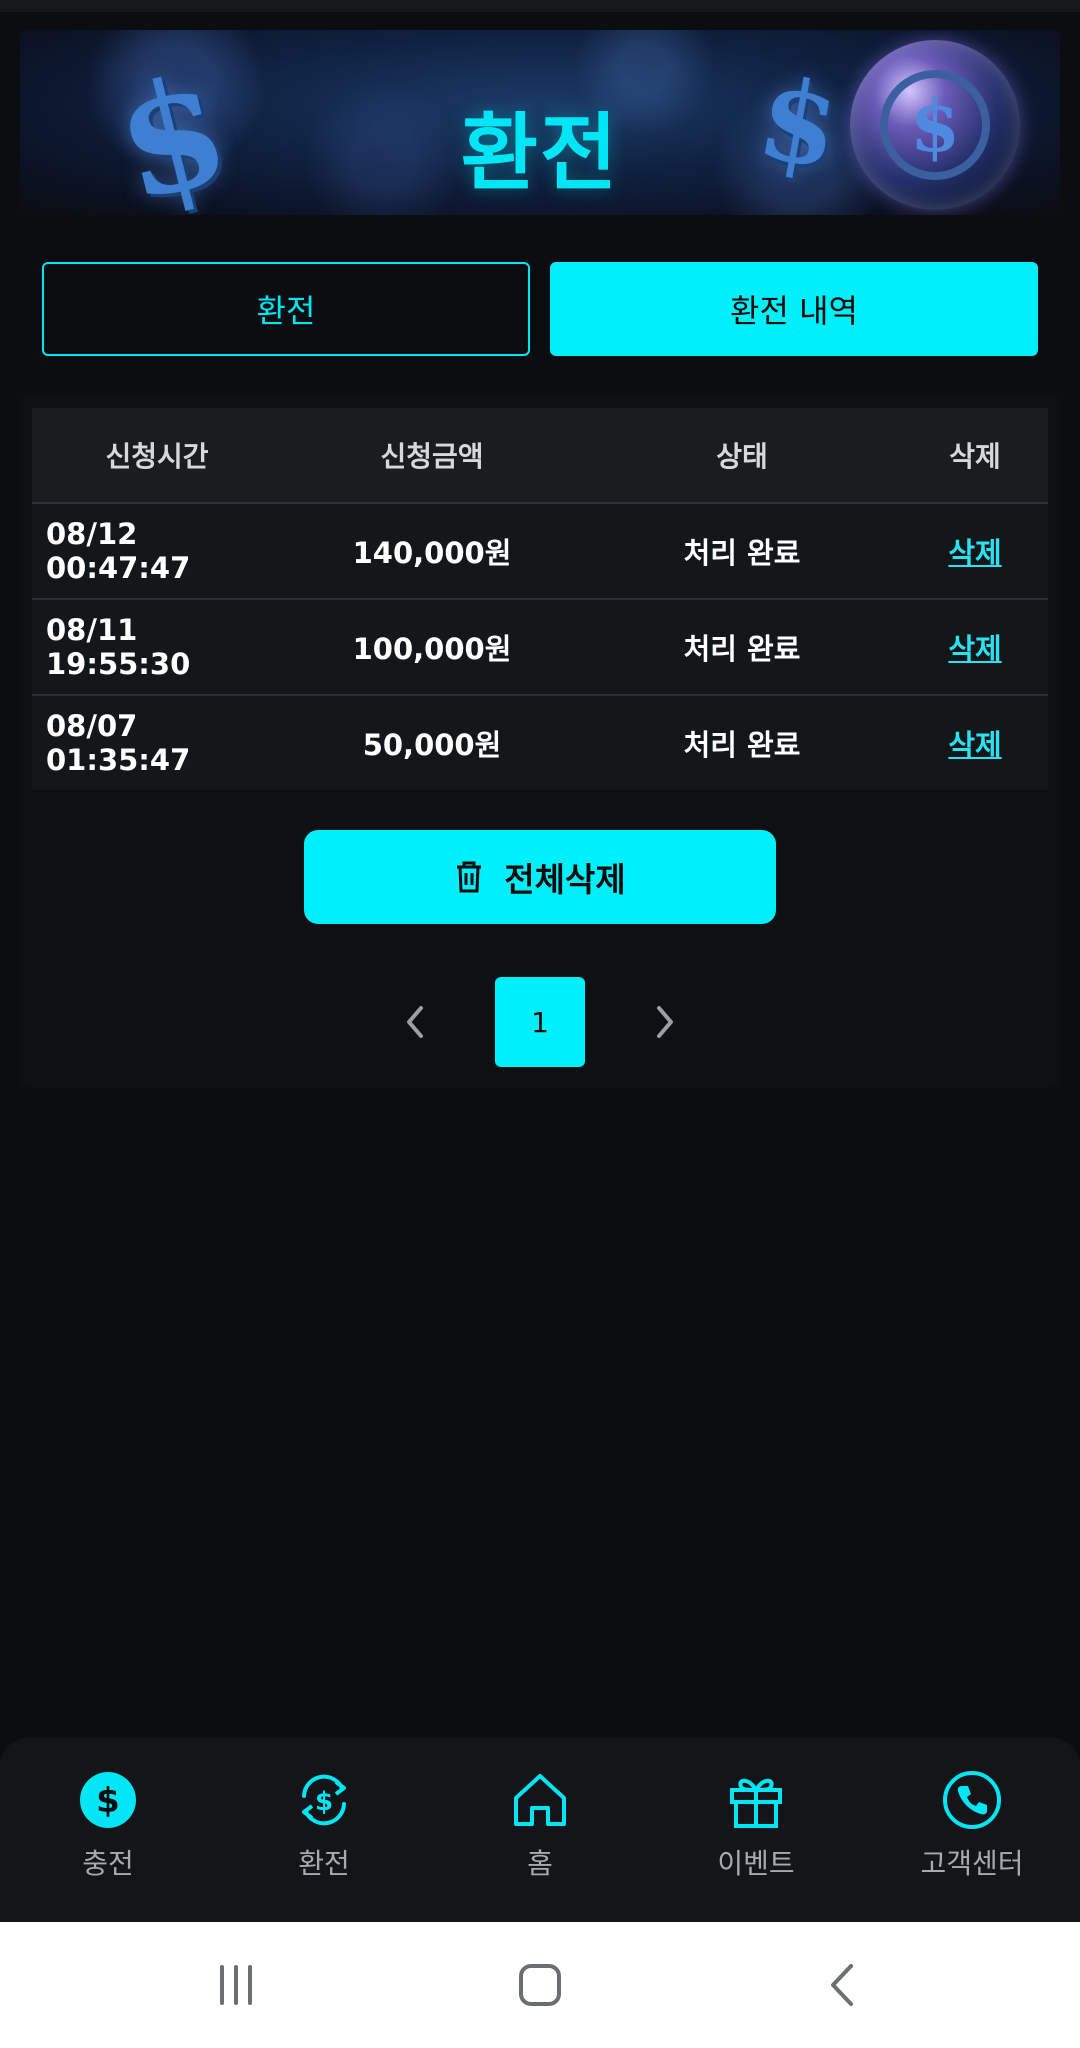 The width and height of the screenshot is (1080, 2048). Describe the element at coordinates (118, 647) in the screenshot. I see `request-time: 08/11 19:55:30` at that location.